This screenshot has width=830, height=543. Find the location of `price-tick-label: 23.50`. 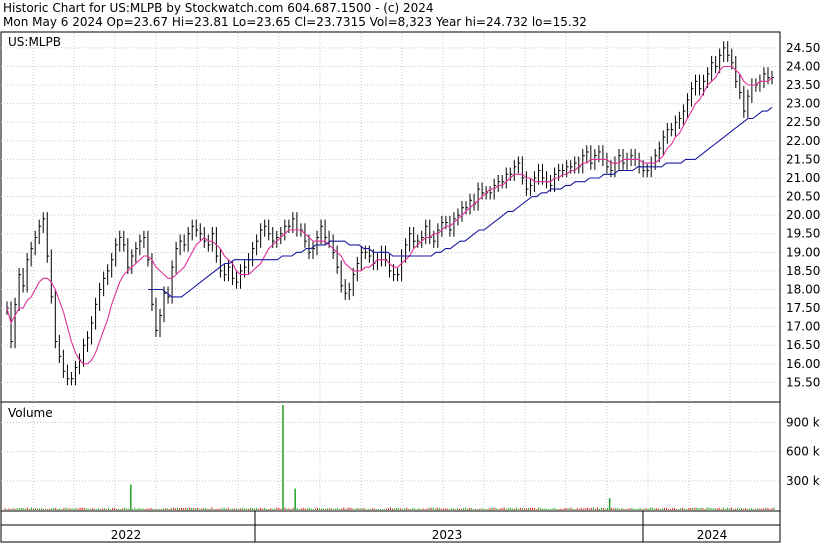

price-tick-label: 23.50 is located at coordinates (803, 85).